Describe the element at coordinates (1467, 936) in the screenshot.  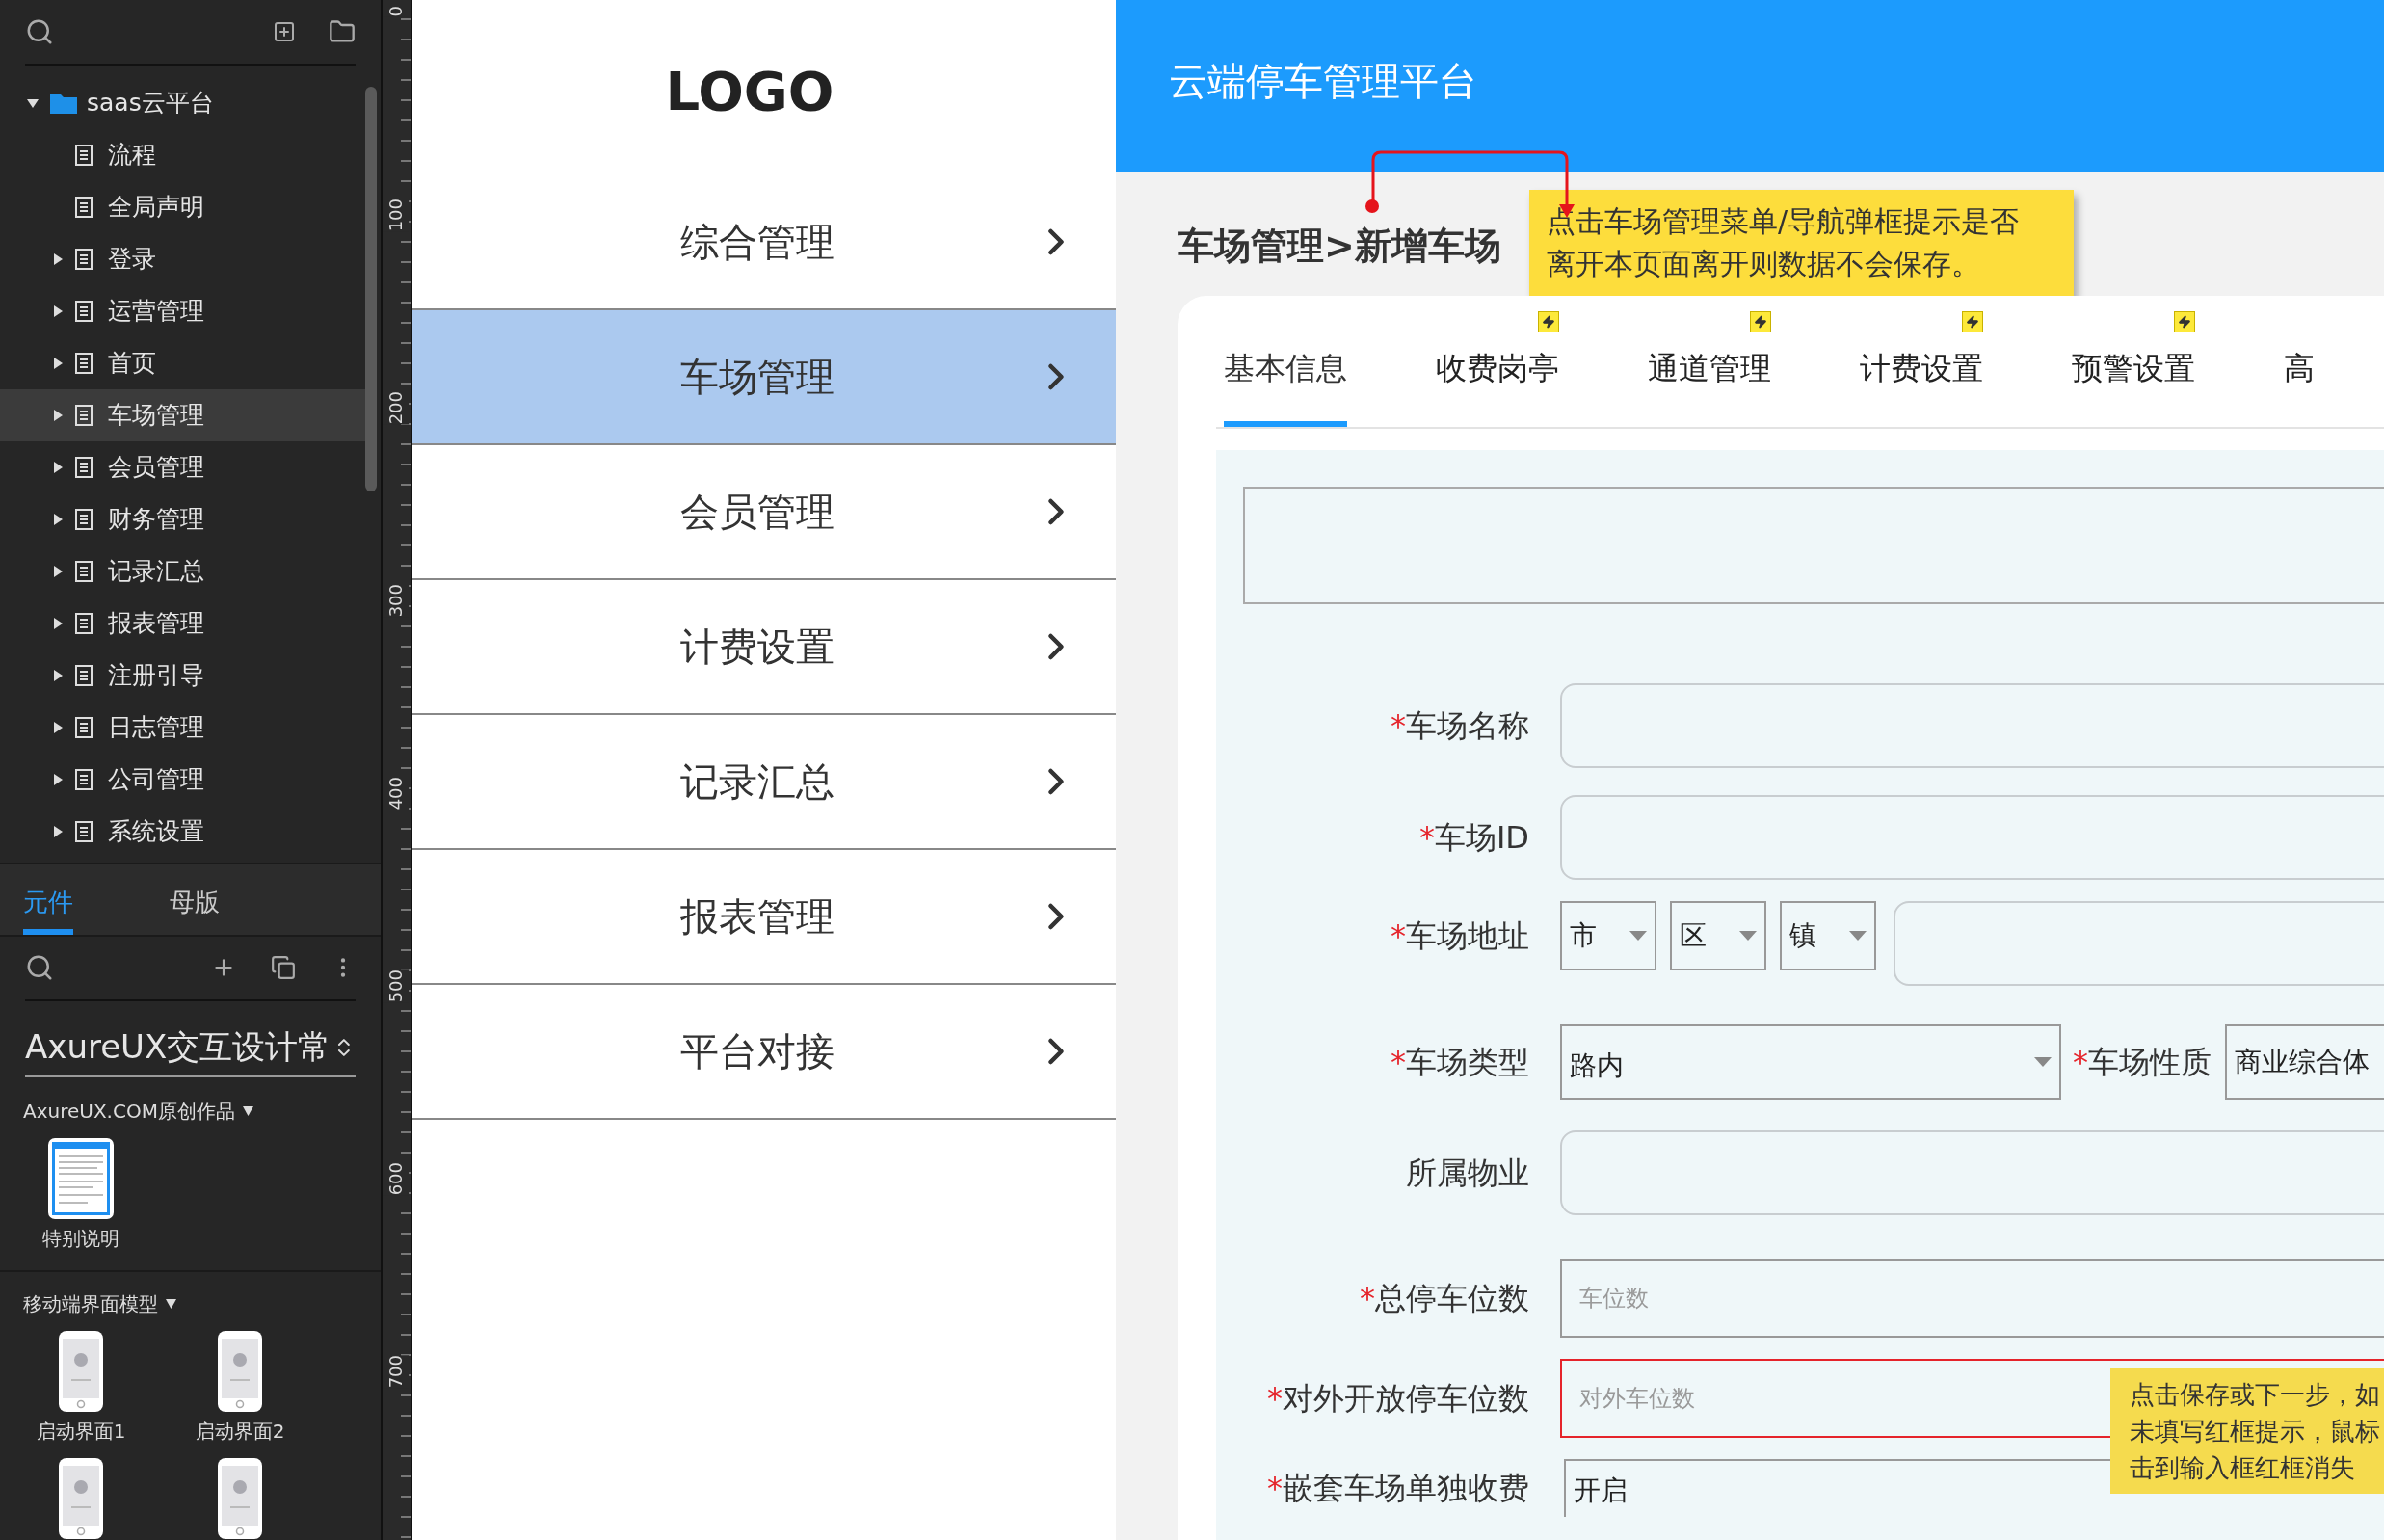
I see `field-label: 车场地址` at that location.